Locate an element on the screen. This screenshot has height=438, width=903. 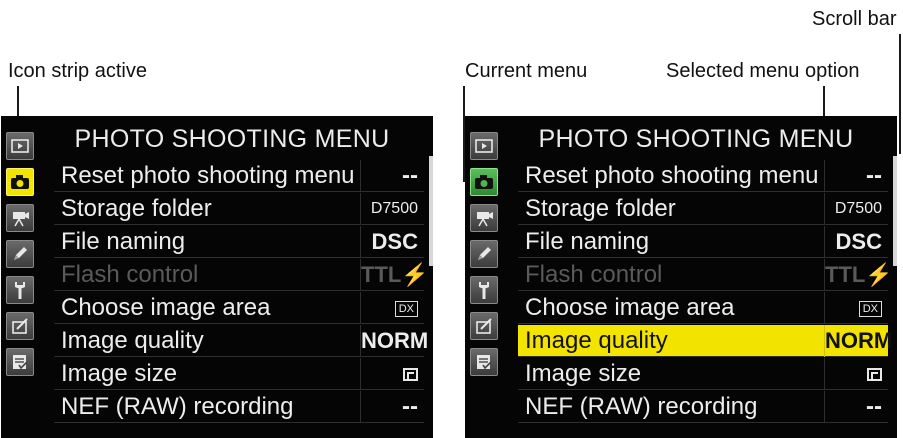
callout-icon-strip-active: Icon strip active is located at coordinates (77, 71).